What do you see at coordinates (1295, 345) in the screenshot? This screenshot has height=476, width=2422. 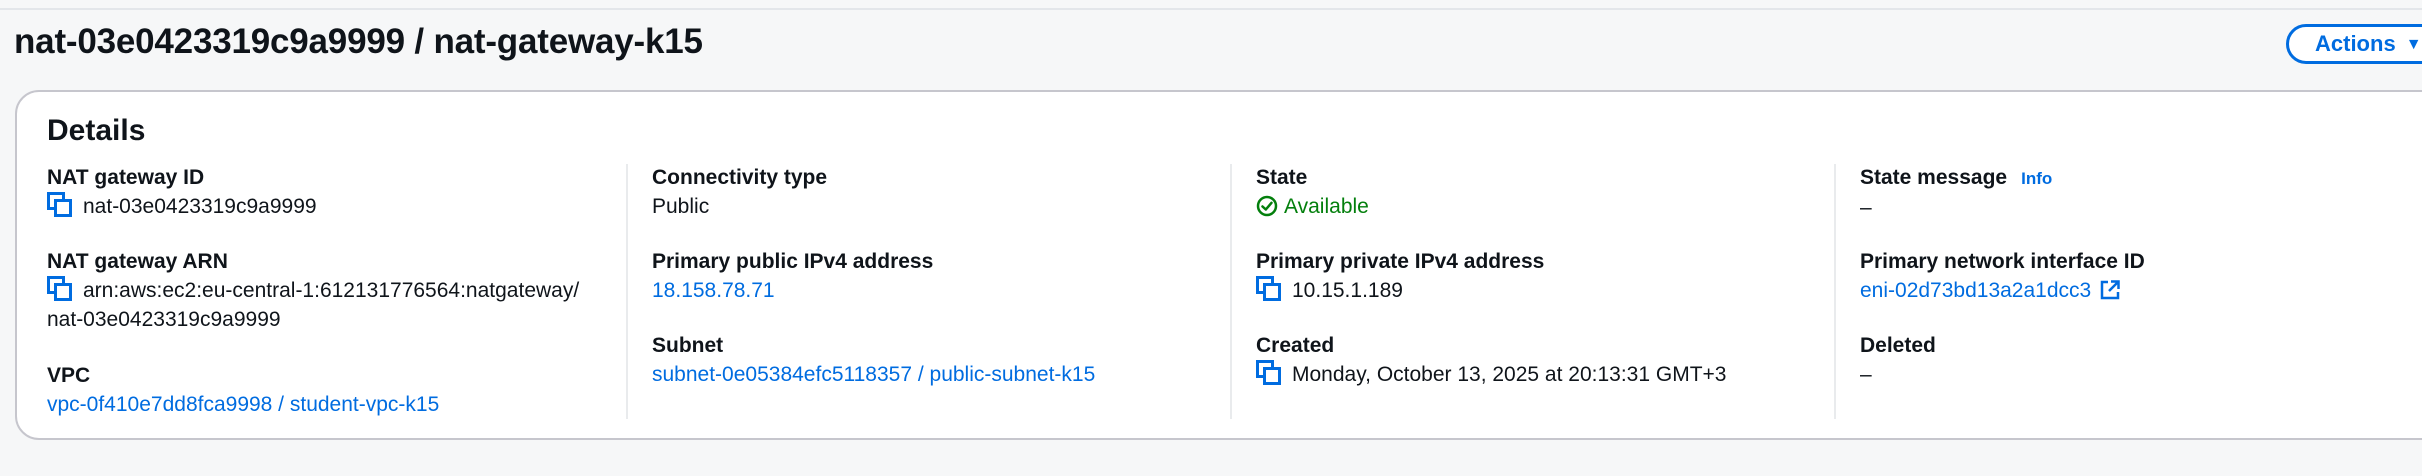 I see `created-label: Created` at bounding box center [1295, 345].